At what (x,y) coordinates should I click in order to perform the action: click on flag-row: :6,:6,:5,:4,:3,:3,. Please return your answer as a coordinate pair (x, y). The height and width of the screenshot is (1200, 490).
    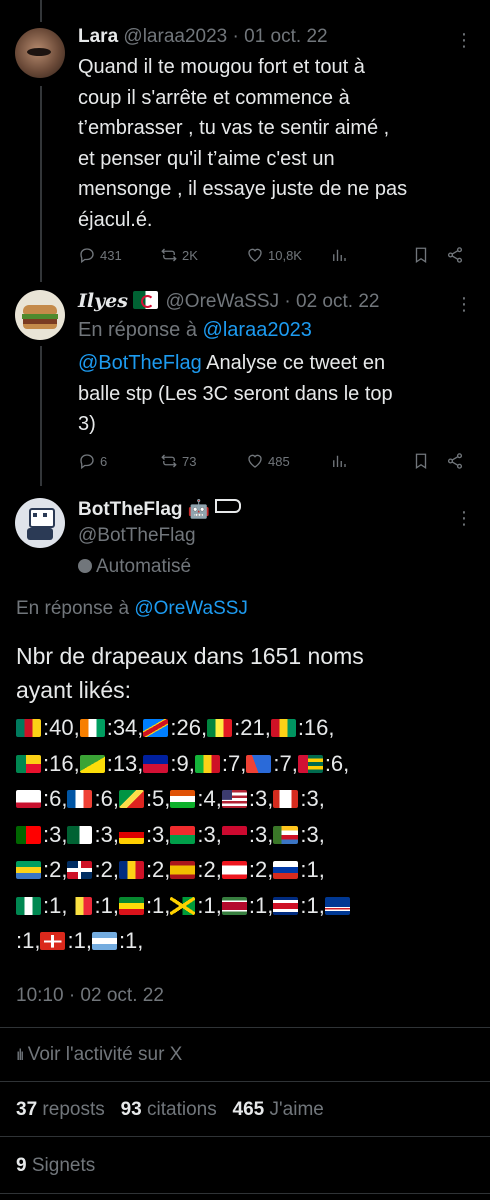
    Looking at the image, I should click on (246, 799).